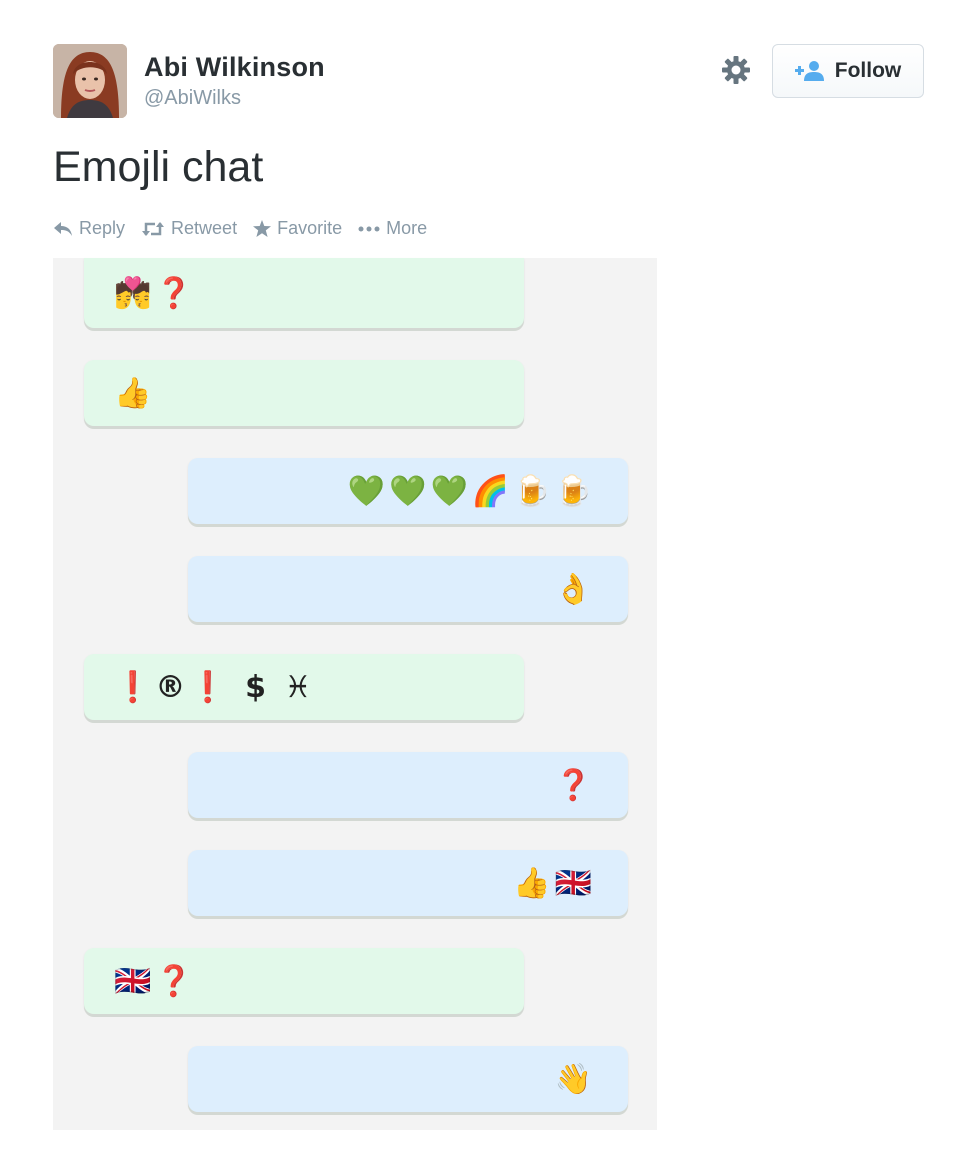 The width and height of the screenshot is (980, 1155). What do you see at coordinates (554, 883) in the screenshot?
I see `message-content: 👍🇬🇧` at bounding box center [554, 883].